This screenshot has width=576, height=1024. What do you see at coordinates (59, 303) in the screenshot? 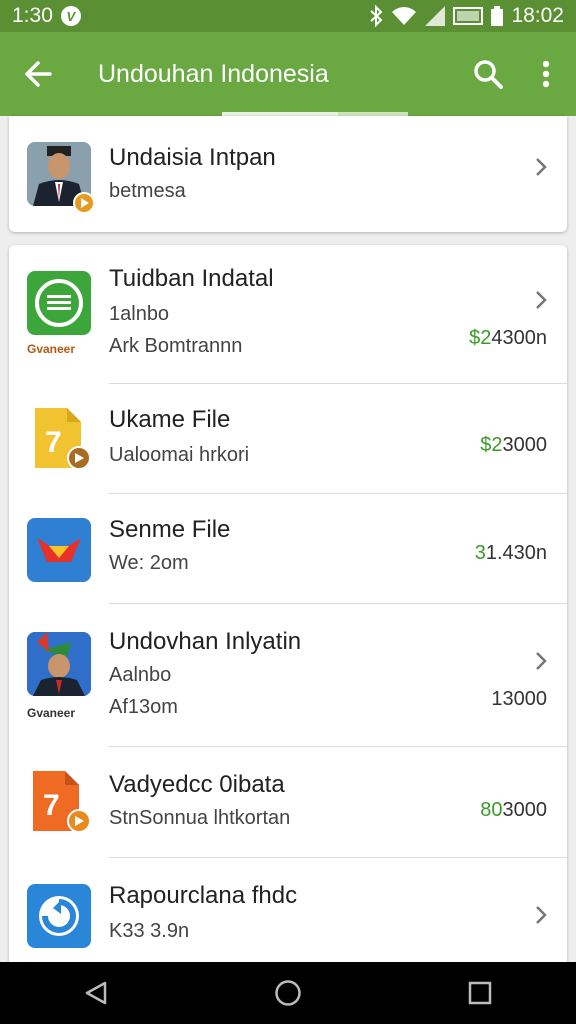
I see `green-list-icon` at bounding box center [59, 303].